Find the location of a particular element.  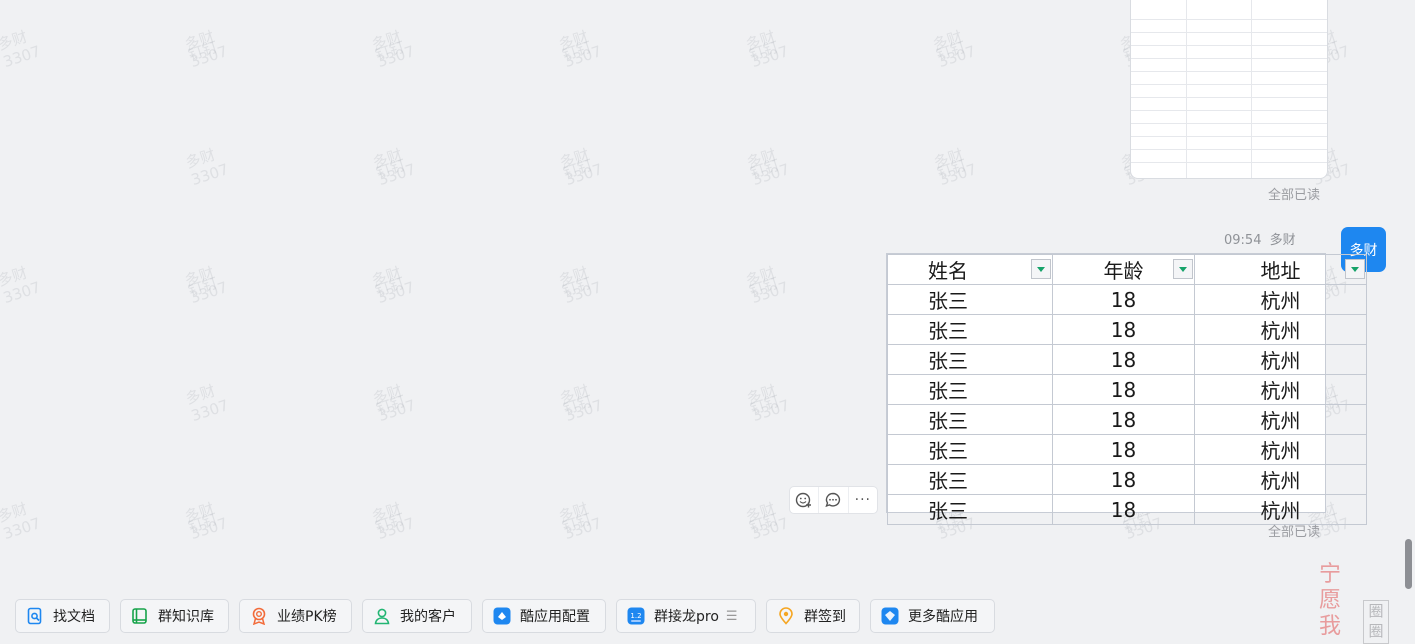

message-sender: 多财 is located at coordinates (1282, 240).